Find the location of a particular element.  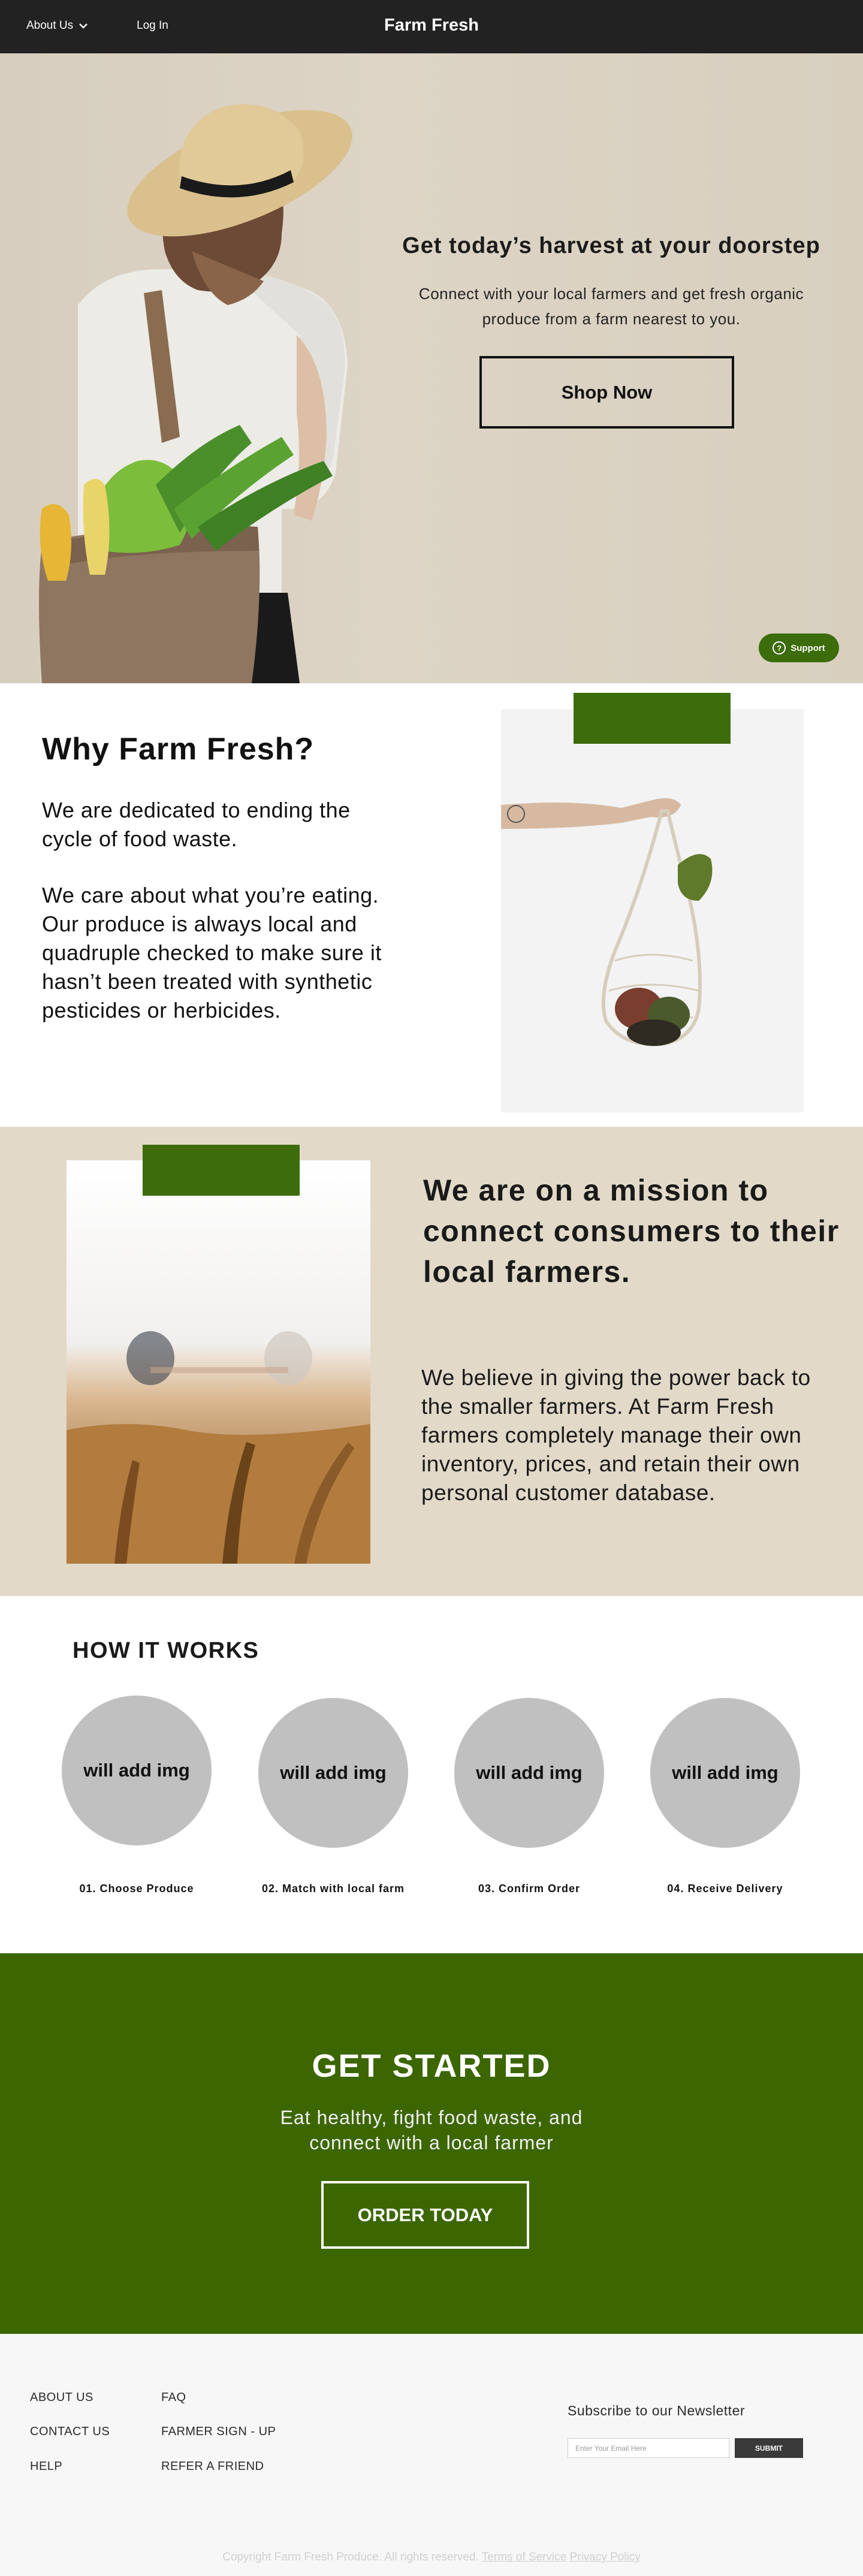

get-started-title: GET STARTED is located at coordinates (431, 2066).